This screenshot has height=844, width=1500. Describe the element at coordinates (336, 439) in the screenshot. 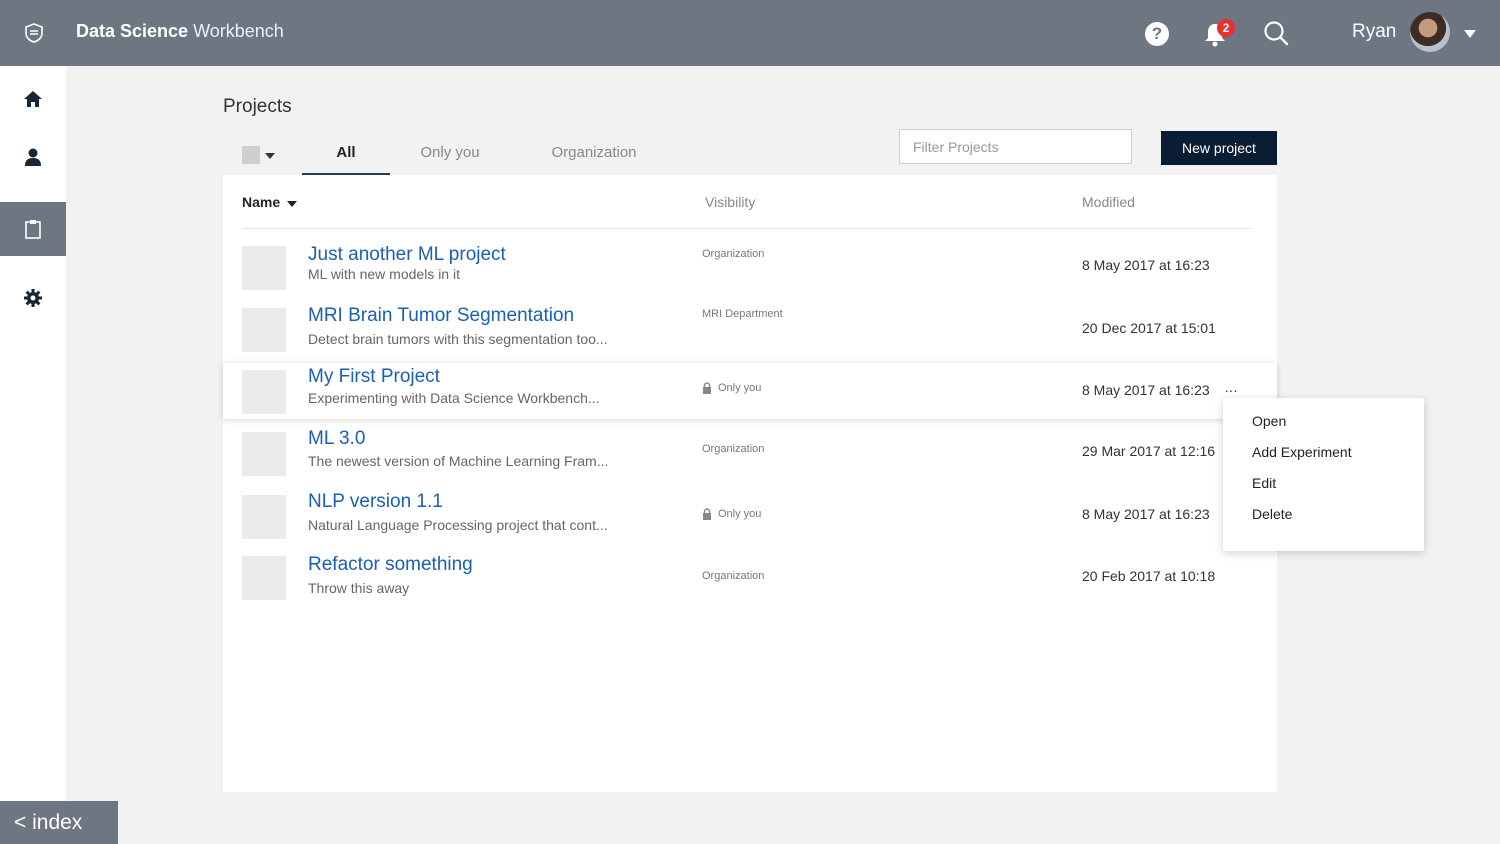

I see `project-title: ML 3.0` at that location.